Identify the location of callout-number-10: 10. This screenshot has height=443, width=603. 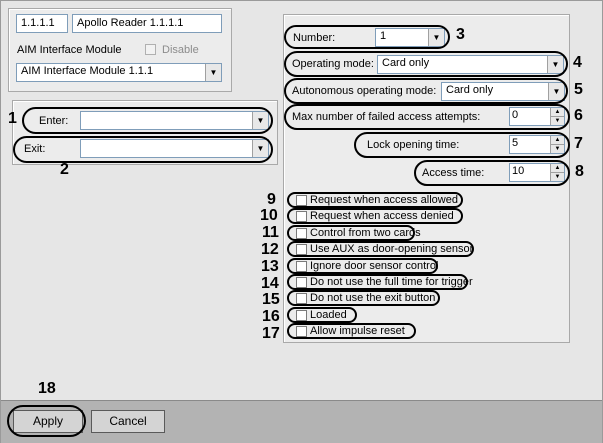
(269, 215).